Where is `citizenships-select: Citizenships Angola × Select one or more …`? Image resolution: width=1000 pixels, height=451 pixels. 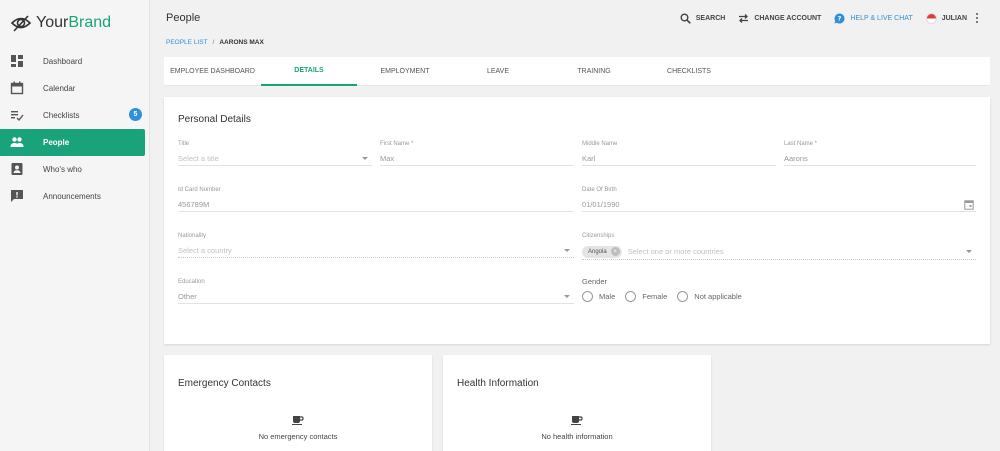 citizenships-select: Citizenships Angola × Select one or more … is located at coordinates (779, 246).